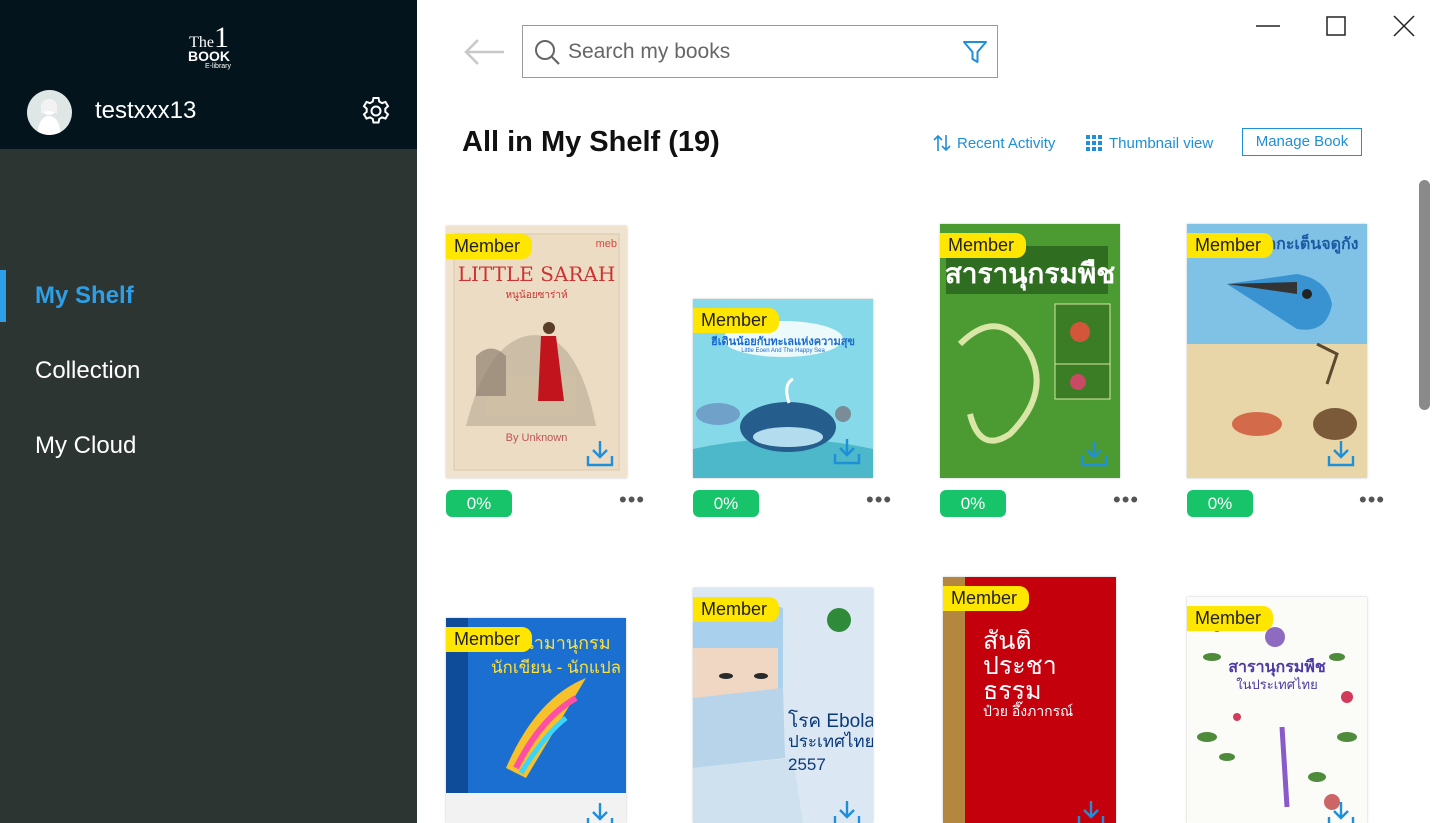 The height and width of the screenshot is (823, 1435). Describe the element at coordinates (208, 372) in the screenshot. I see `nav-collection: Collection` at that location.